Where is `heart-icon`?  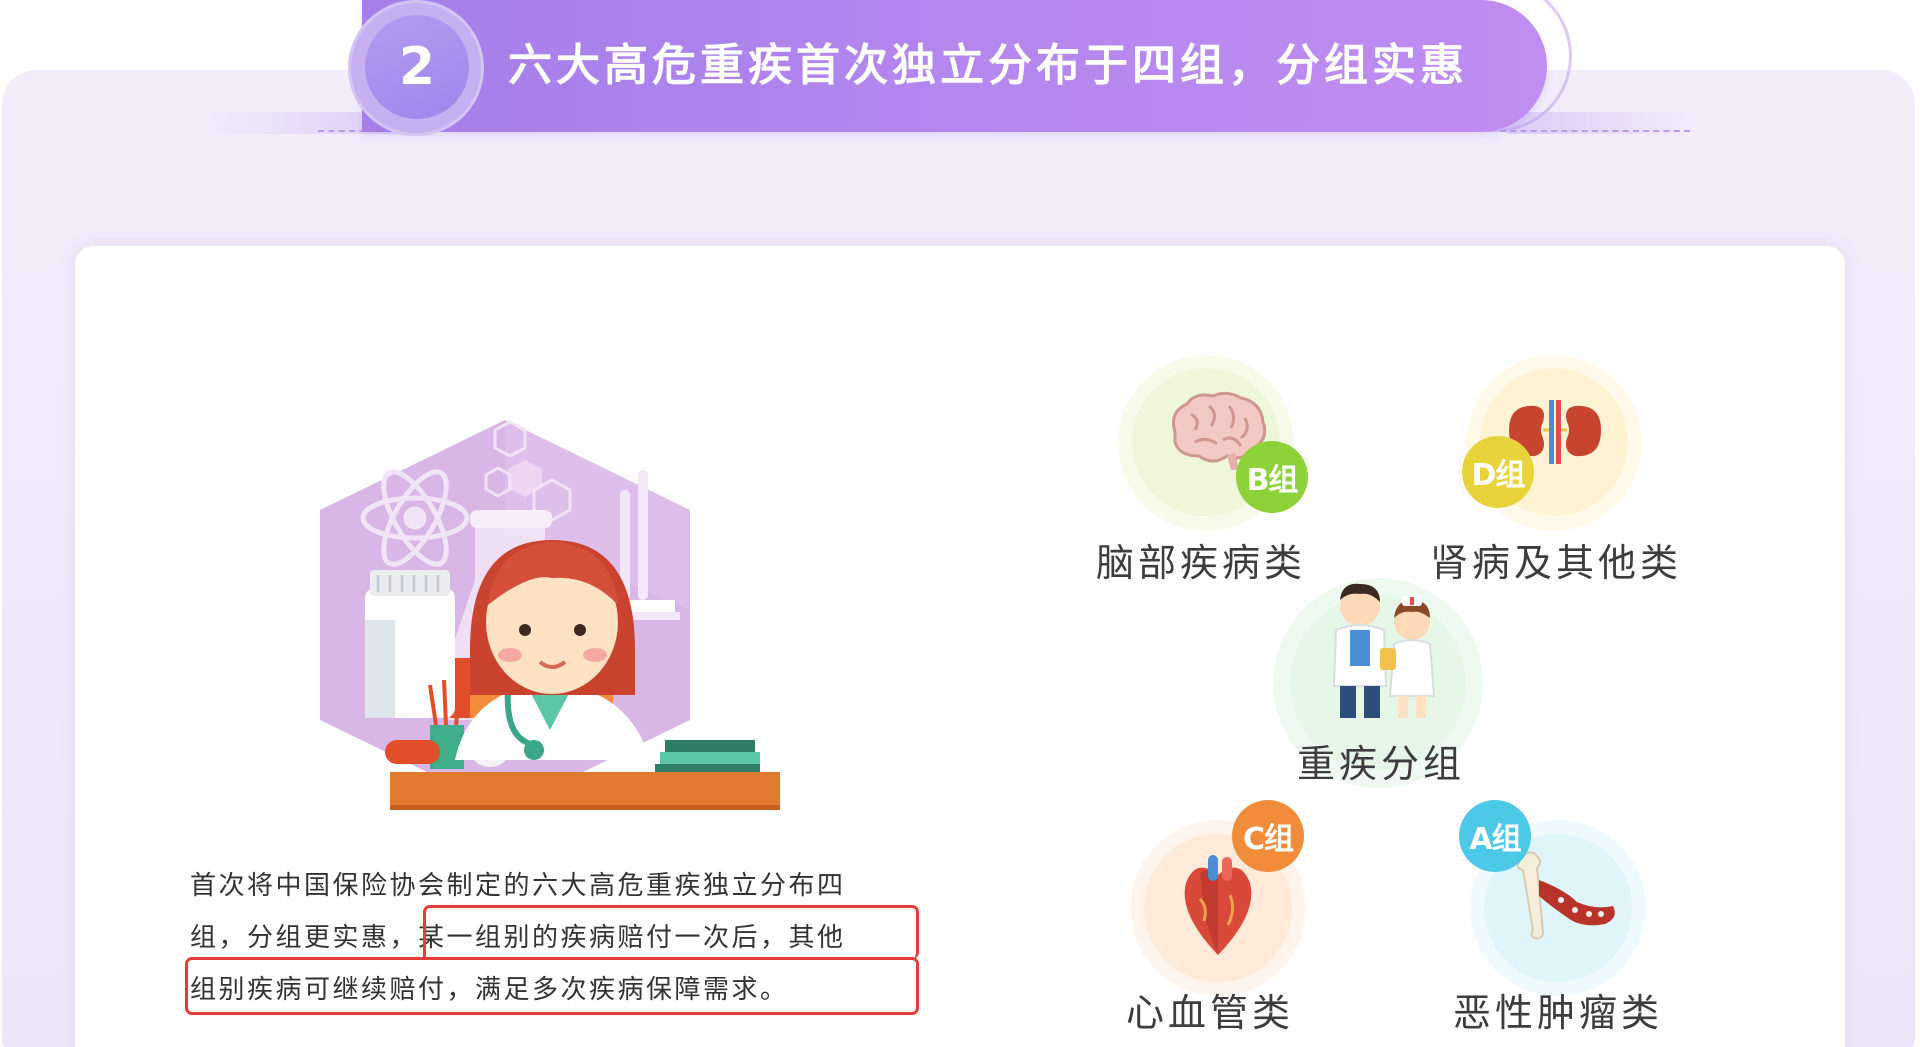
heart-icon is located at coordinates (1218, 905).